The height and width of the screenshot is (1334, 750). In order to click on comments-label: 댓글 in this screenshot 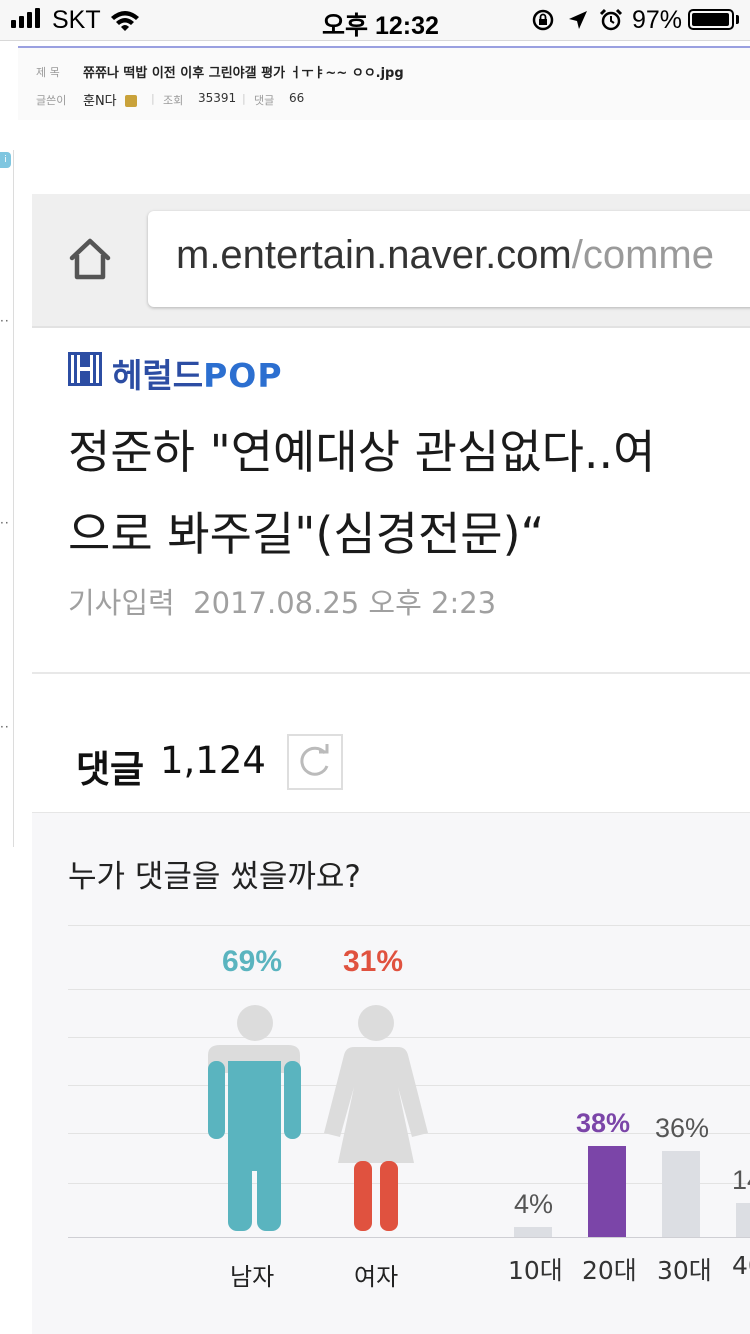, I will do `click(264, 100)`.